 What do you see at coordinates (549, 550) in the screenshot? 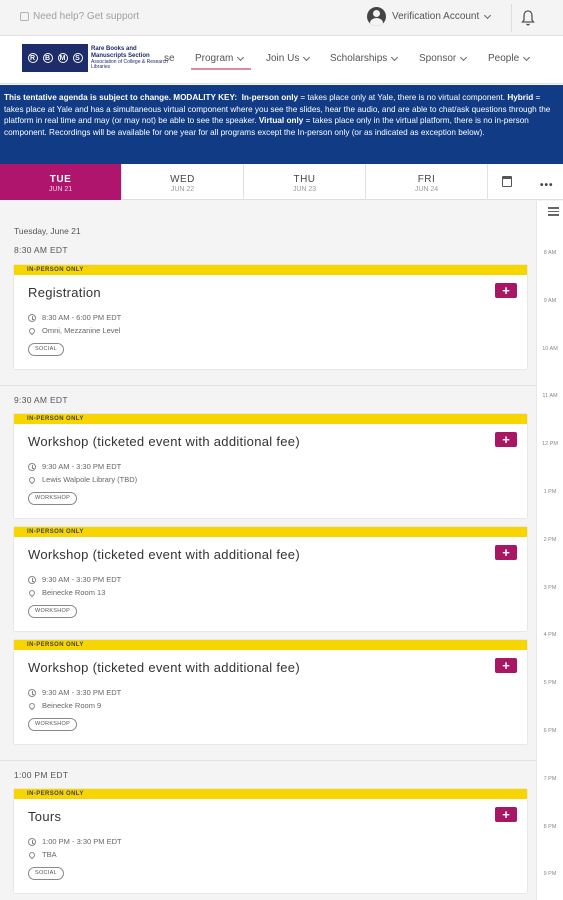
I see `timeline-rail` at bounding box center [549, 550].